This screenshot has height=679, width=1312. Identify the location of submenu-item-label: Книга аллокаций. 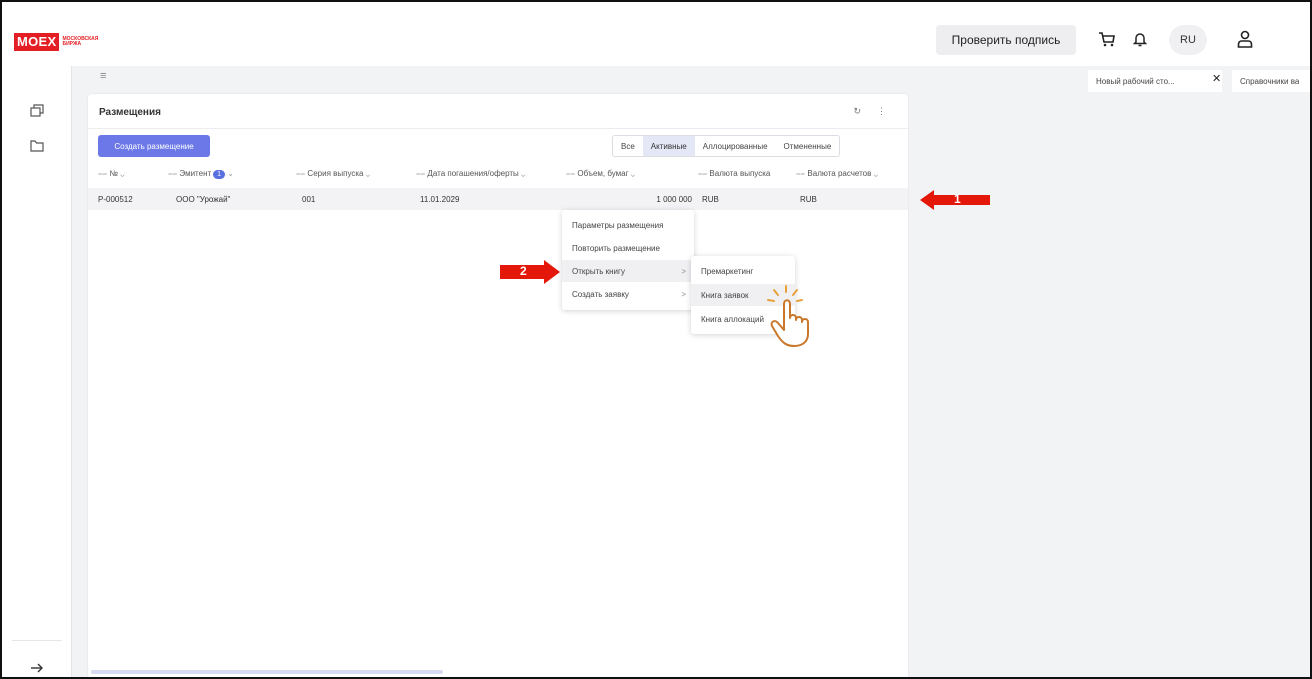
(732, 319).